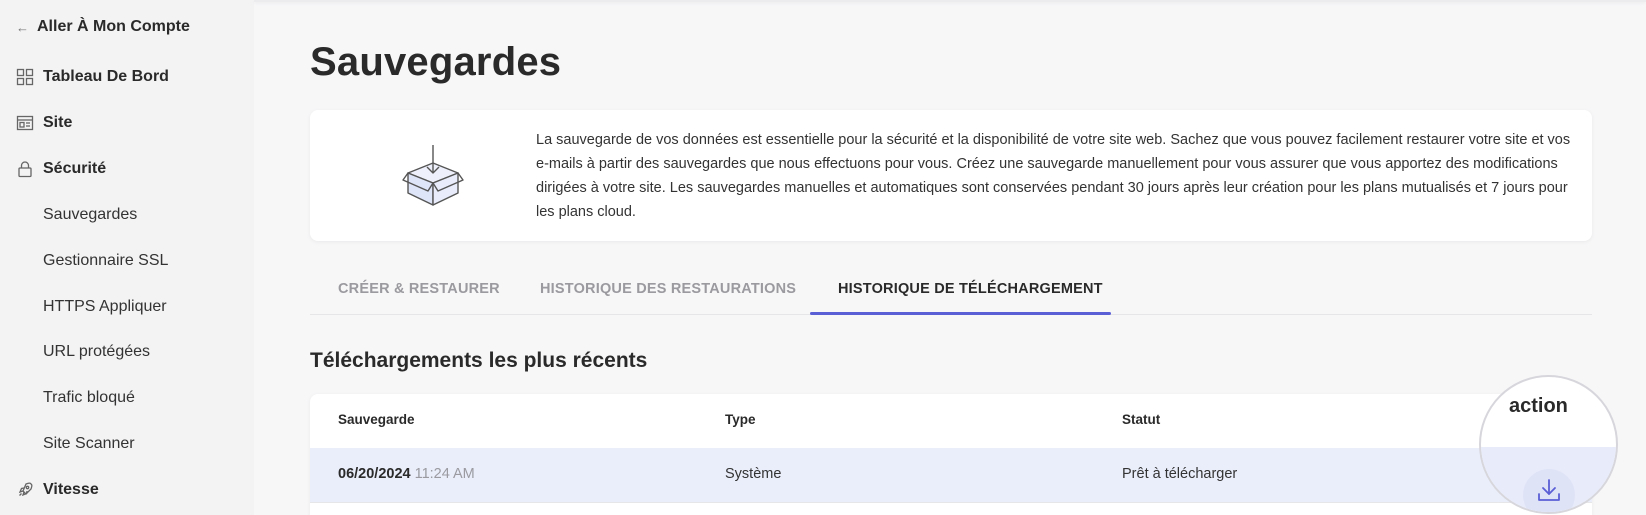  Describe the element at coordinates (105, 307) in the screenshot. I see `sidebar-subitem-https-enforce: HTTPS Appliquer` at that location.